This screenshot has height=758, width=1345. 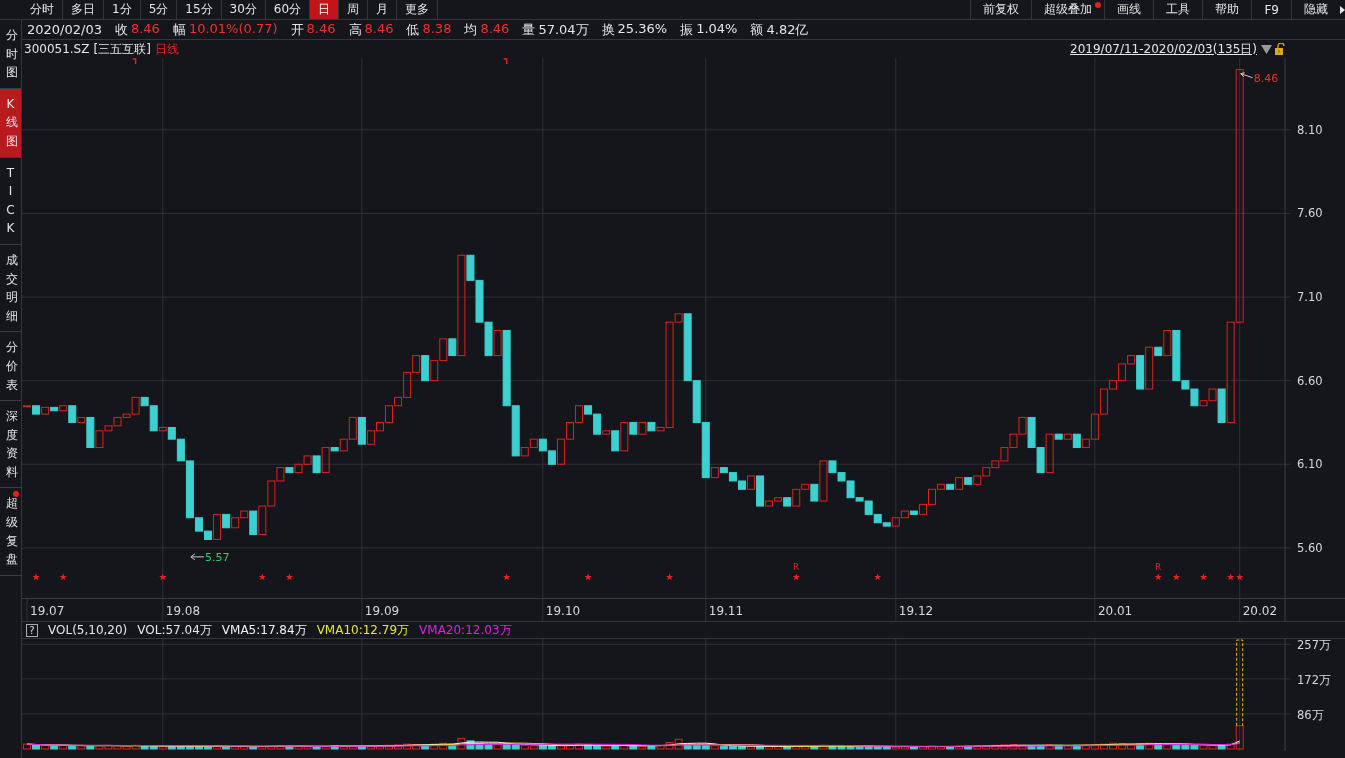 I want to click on date-axis-label: 19.07, so click(x=47, y=611).